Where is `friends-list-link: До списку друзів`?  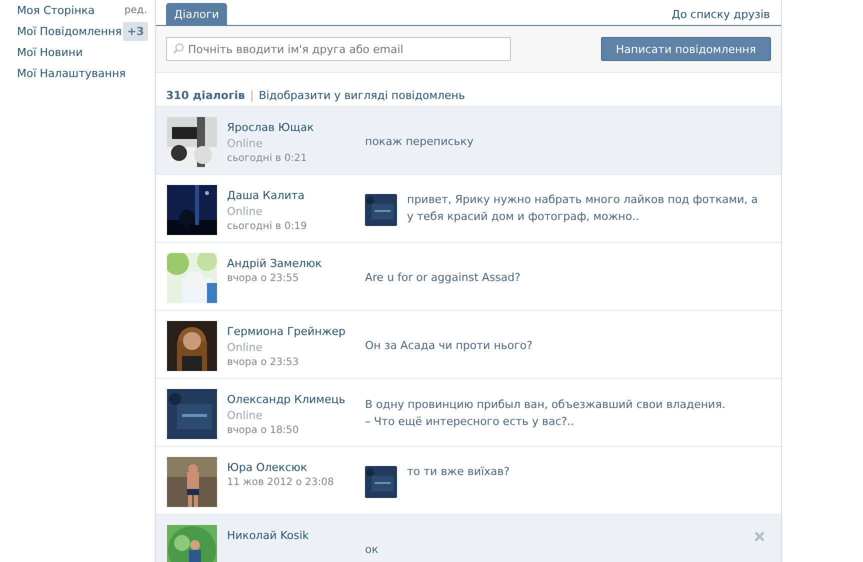
friends-list-link: До списку друзів is located at coordinates (721, 16).